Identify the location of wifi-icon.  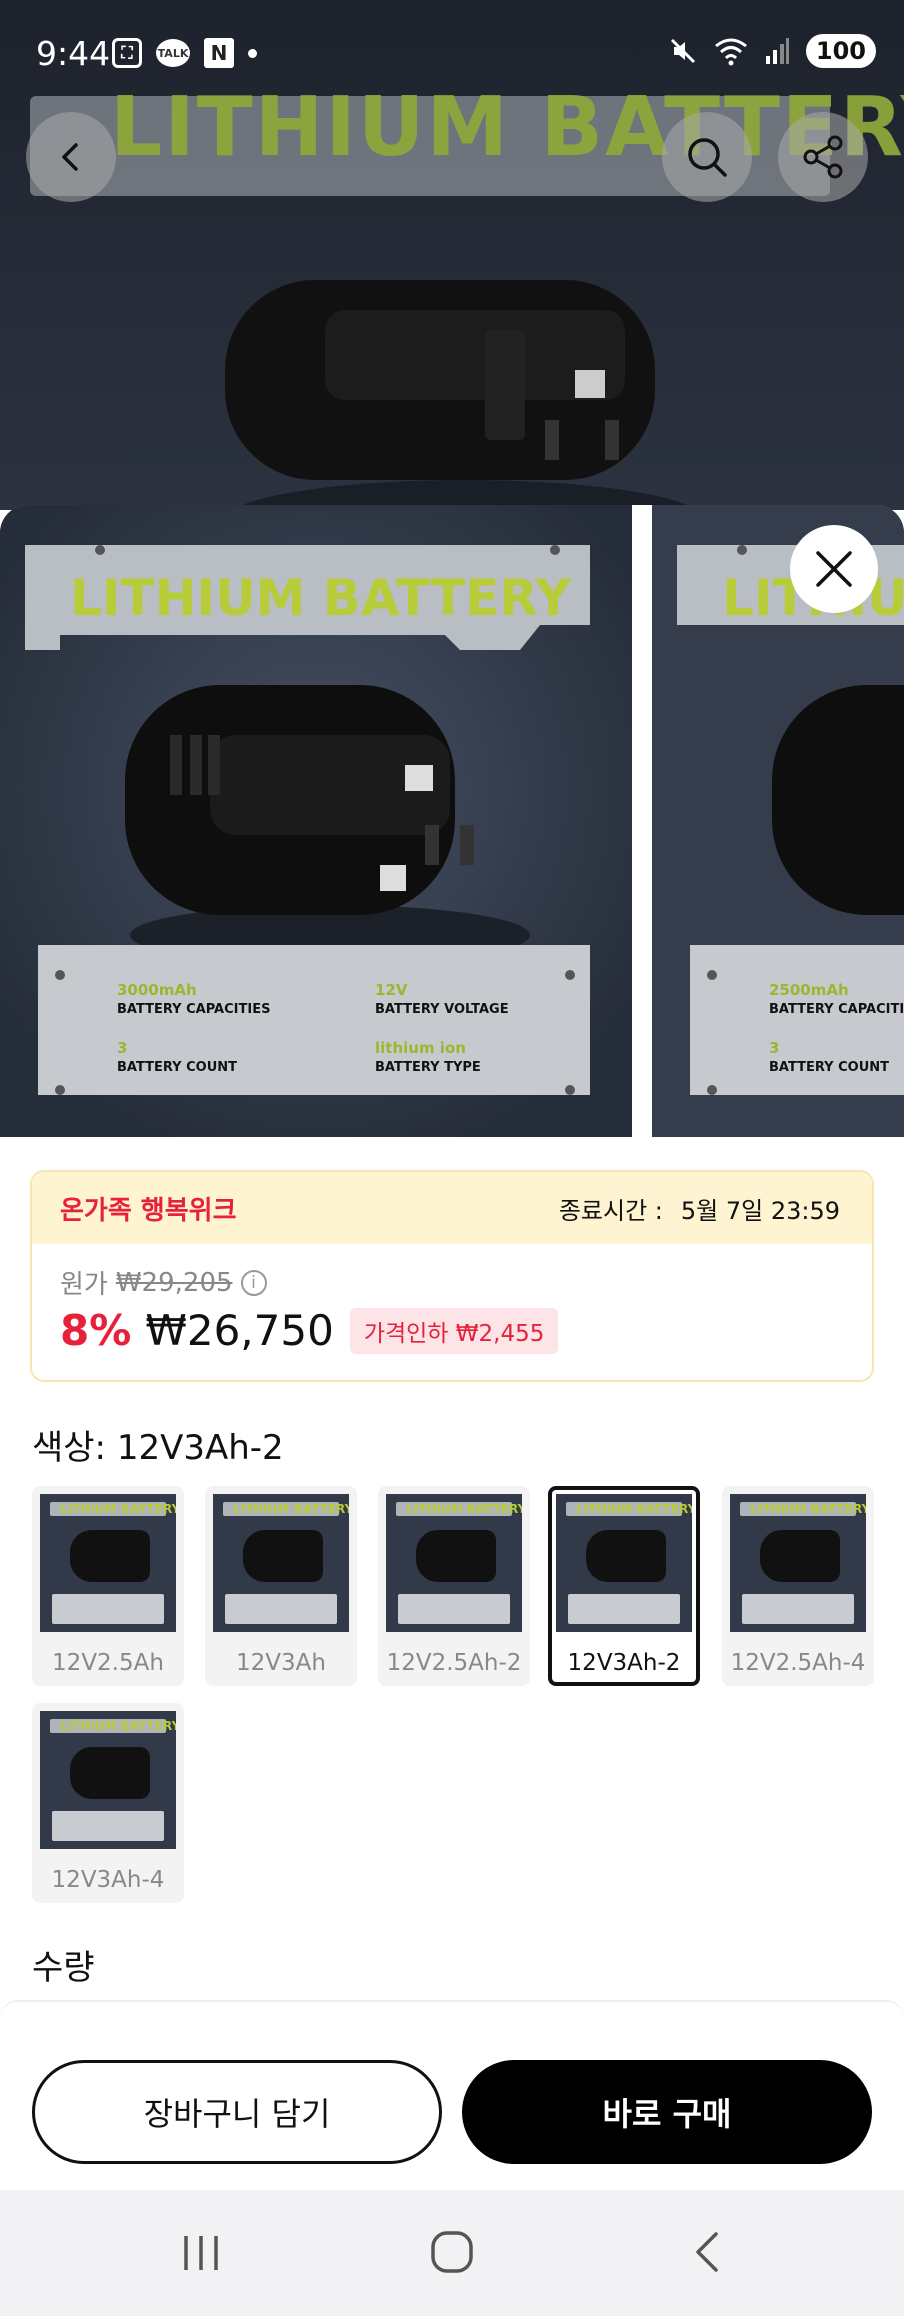
(730, 52).